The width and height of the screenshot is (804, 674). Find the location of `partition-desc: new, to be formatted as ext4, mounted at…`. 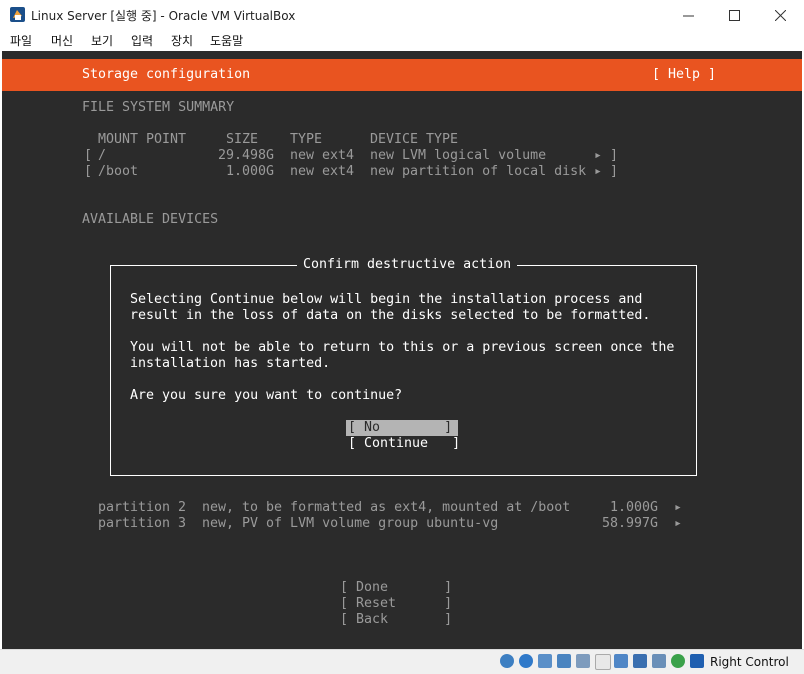

partition-desc: new, to be formatted as ext4, mounted at… is located at coordinates (386, 507).